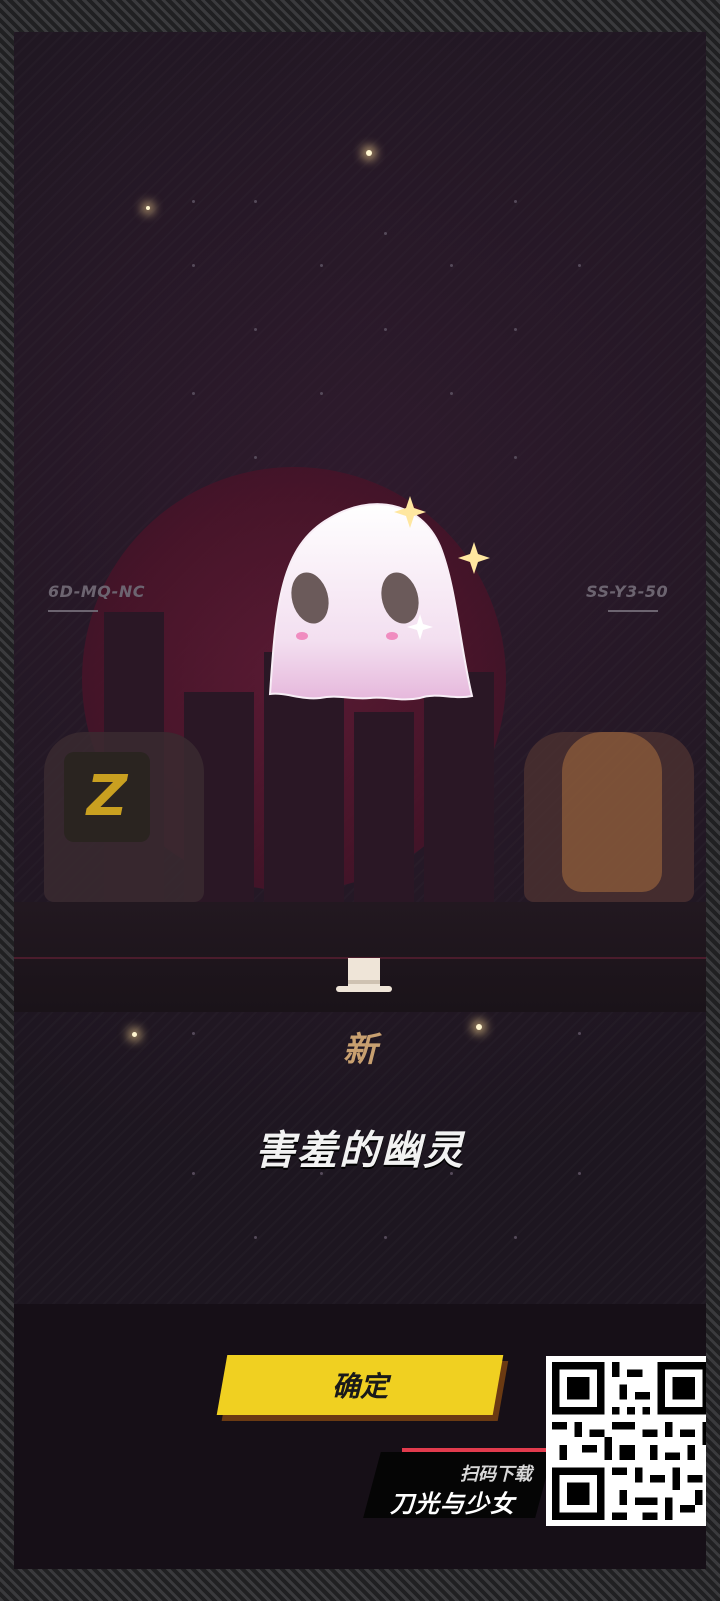  What do you see at coordinates (384, 812) in the screenshot?
I see `city-skyline` at bounding box center [384, 812].